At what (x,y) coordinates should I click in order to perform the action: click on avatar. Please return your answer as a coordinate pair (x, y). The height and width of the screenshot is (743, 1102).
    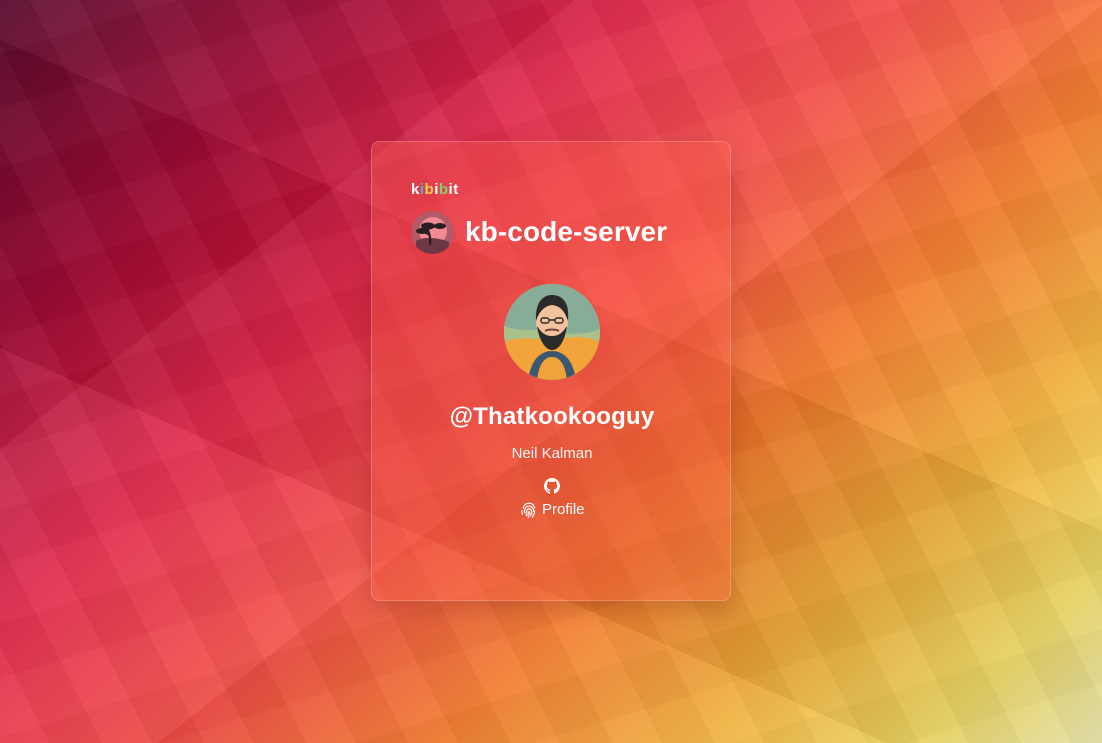
    Looking at the image, I should click on (552, 332).